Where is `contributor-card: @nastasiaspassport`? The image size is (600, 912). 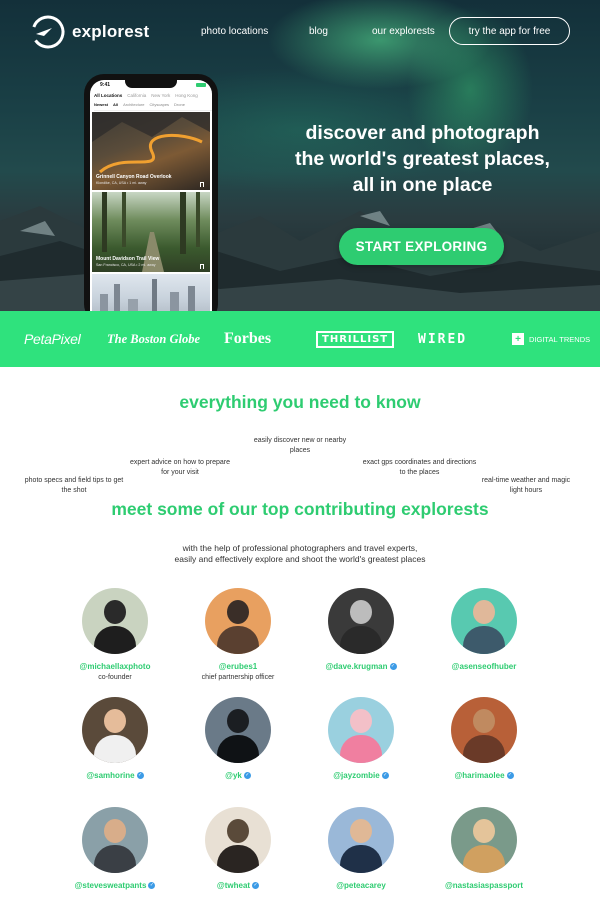 contributor-card: @nastasiaspassport is located at coordinates (484, 848).